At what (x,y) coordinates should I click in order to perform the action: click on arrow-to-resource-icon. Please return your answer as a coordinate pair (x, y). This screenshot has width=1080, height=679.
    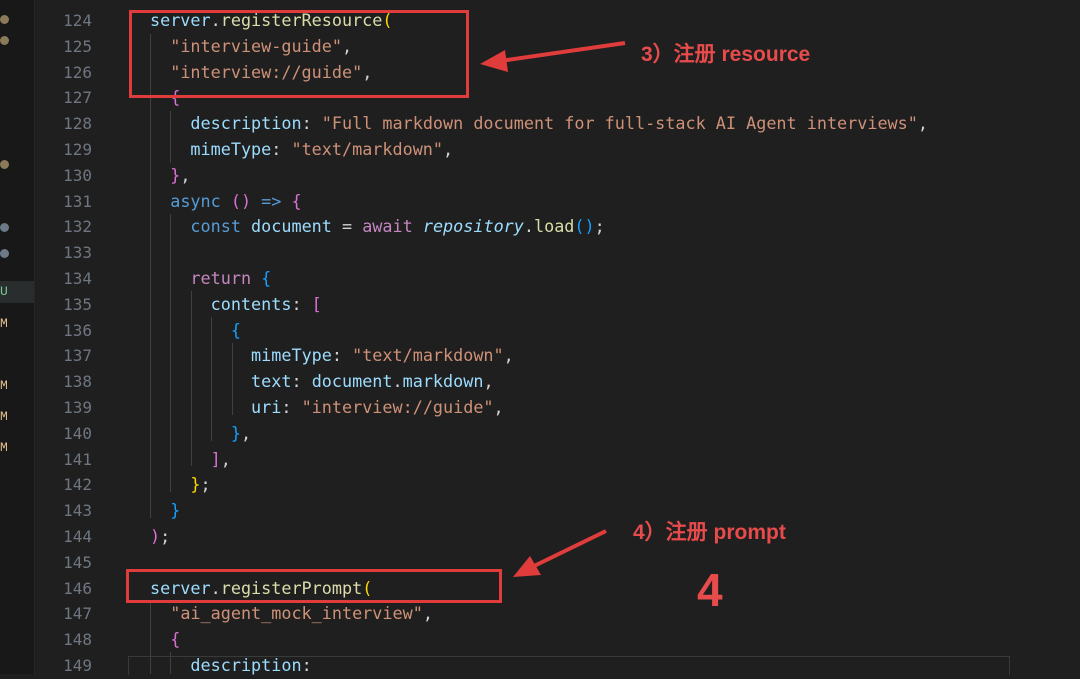
    Looking at the image, I should click on (553, 56).